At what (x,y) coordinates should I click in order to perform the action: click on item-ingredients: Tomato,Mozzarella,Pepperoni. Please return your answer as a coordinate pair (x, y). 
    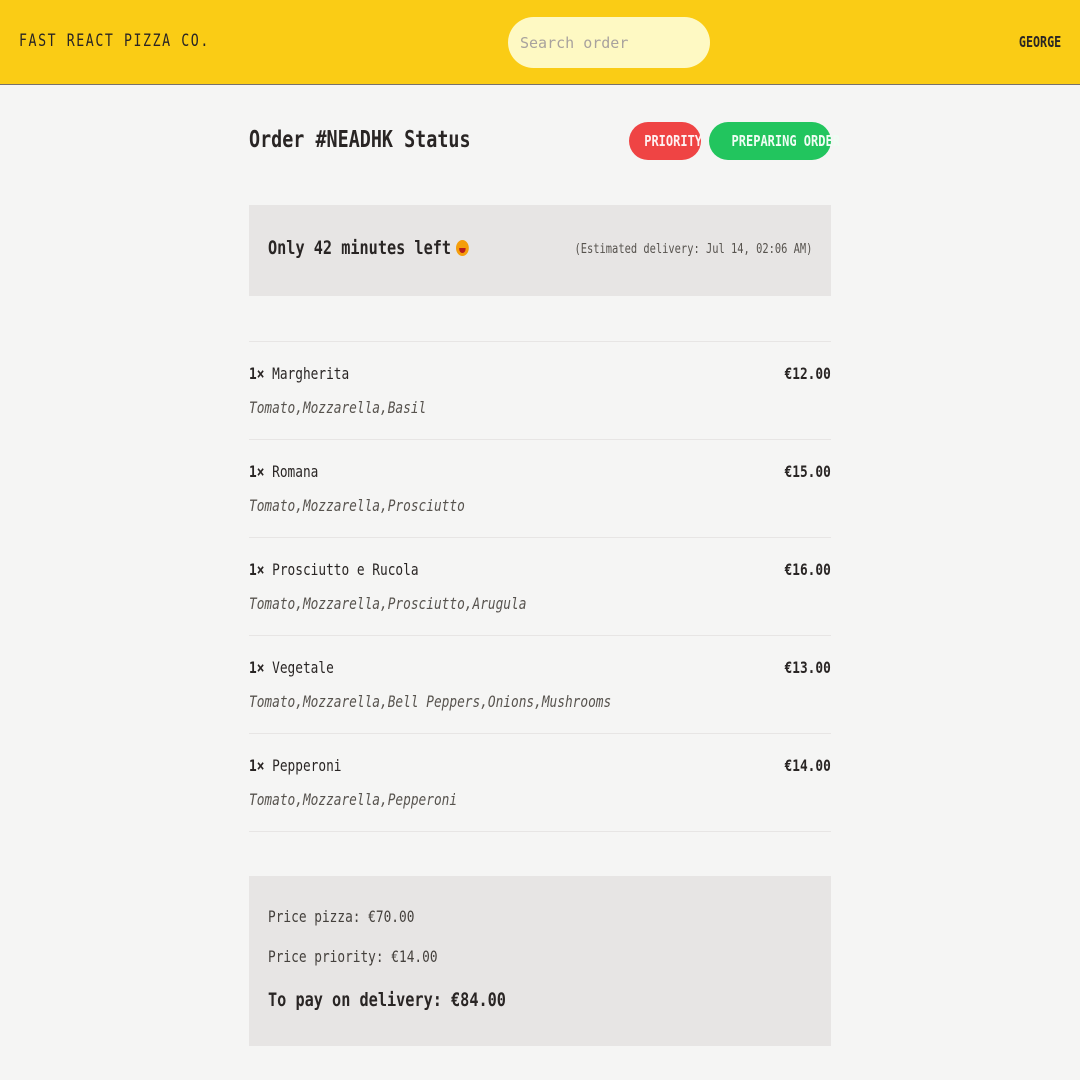
    Looking at the image, I should click on (353, 799).